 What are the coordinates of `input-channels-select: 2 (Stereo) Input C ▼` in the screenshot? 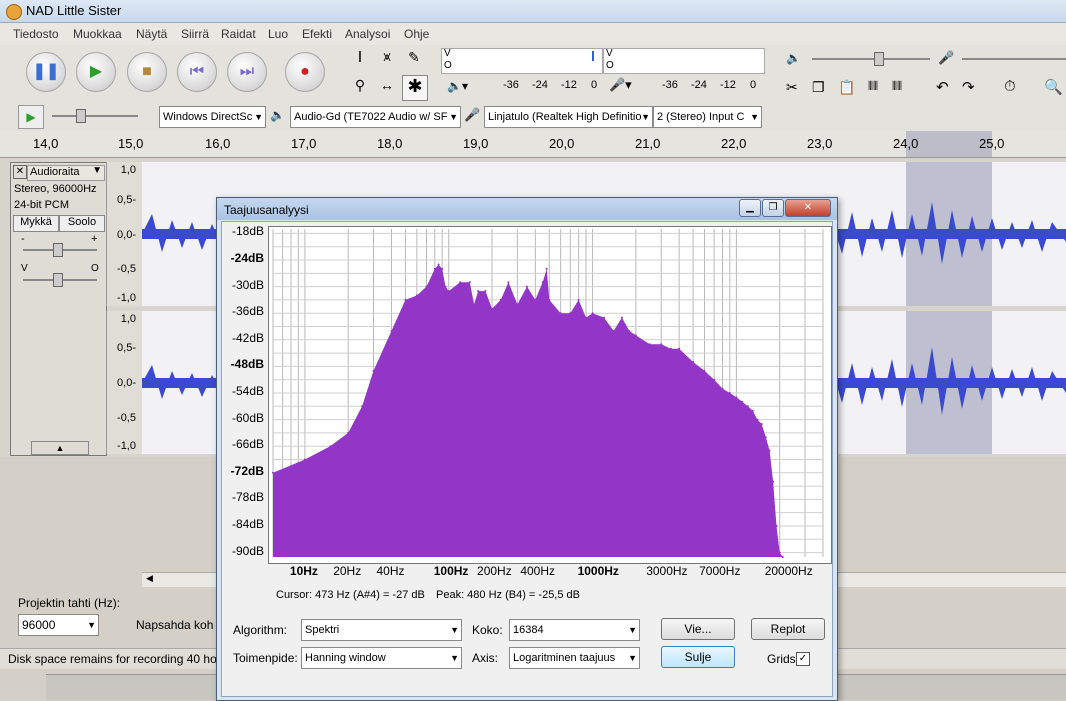 It's located at (707, 117).